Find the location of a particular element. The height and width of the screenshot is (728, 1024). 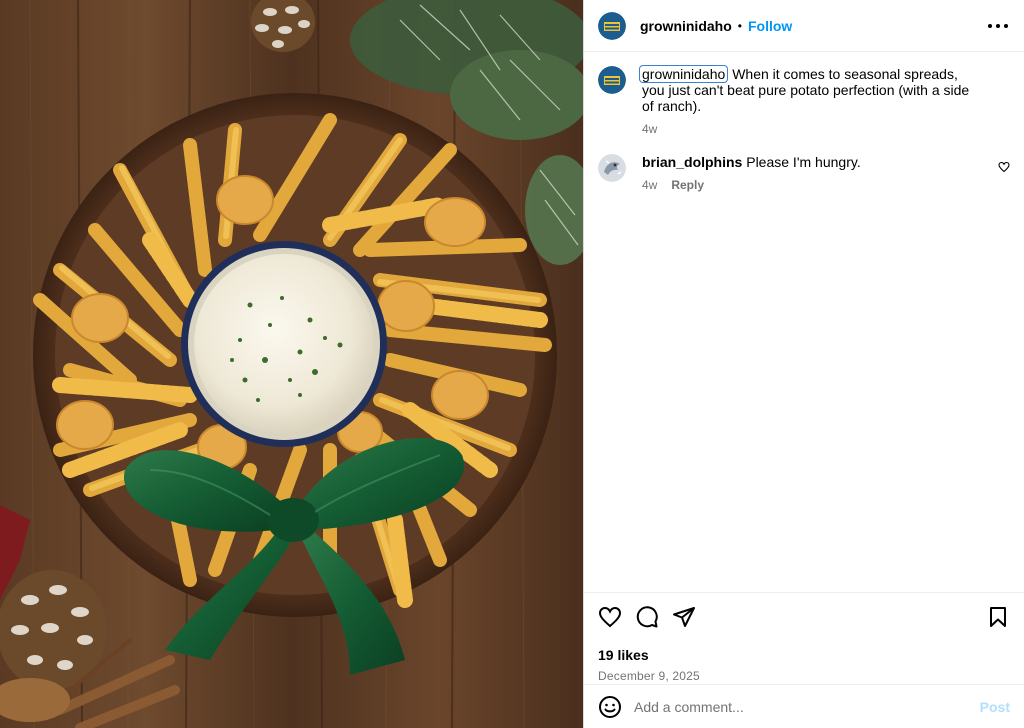

likes-count: 19 likes is located at coordinates (804, 655).